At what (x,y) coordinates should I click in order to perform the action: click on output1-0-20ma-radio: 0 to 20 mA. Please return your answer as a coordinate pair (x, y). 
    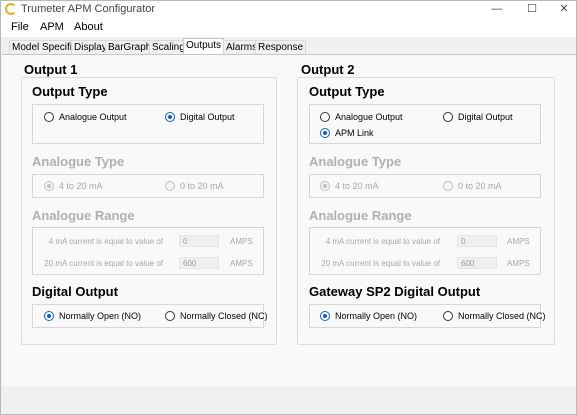
    Looking at the image, I should click on (194, 186).